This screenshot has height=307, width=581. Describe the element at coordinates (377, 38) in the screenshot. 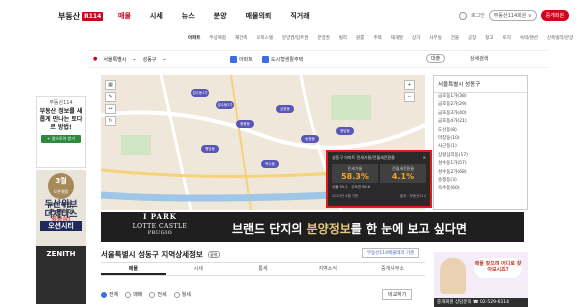

I see `subnav-item: 주택` at that location.